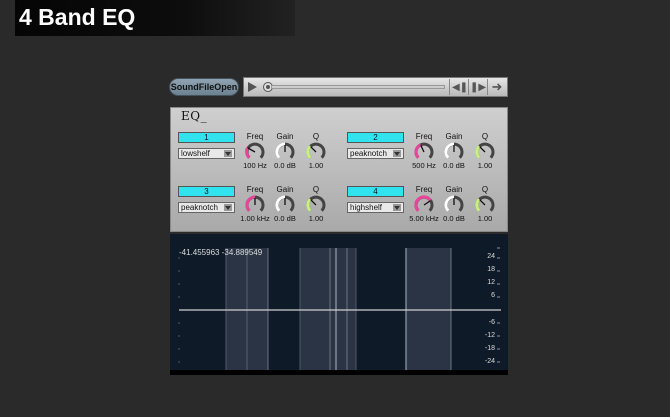 The width and height of the screenshot is (670, 417). Describe the element at coordinates (454, 152) in the screenshot. I see `band-2-gain-knob` at that location.